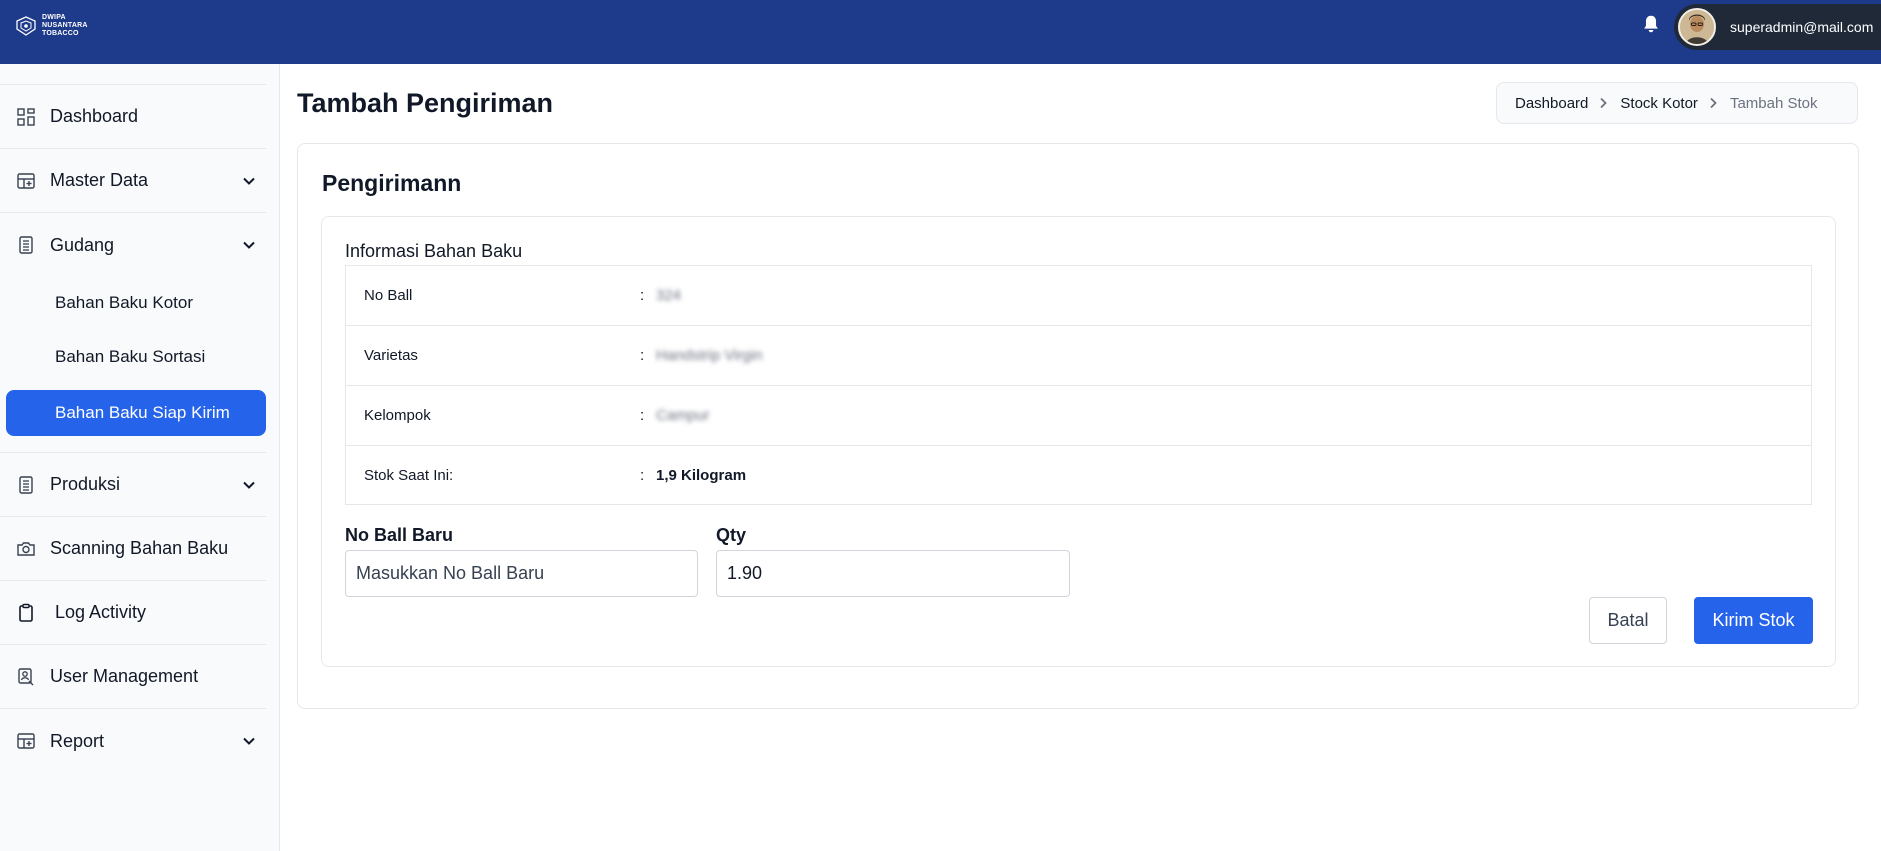 Image resolution: width=1881 pixels, height=851 pixels. What do you see at coordinates (1651, 24) in the screenshot?
I see `bell-icon` at bounding box center [1651, 24].